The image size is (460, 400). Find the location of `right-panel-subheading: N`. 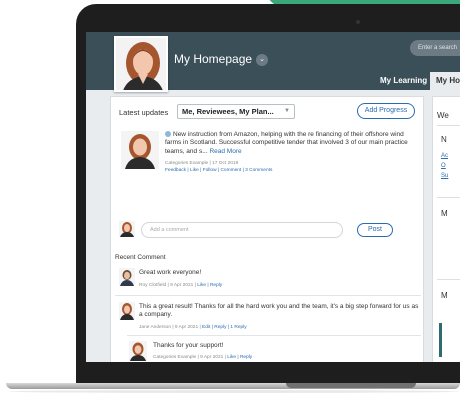

right-panel-subheading: N is located at coordinates (444, 139).